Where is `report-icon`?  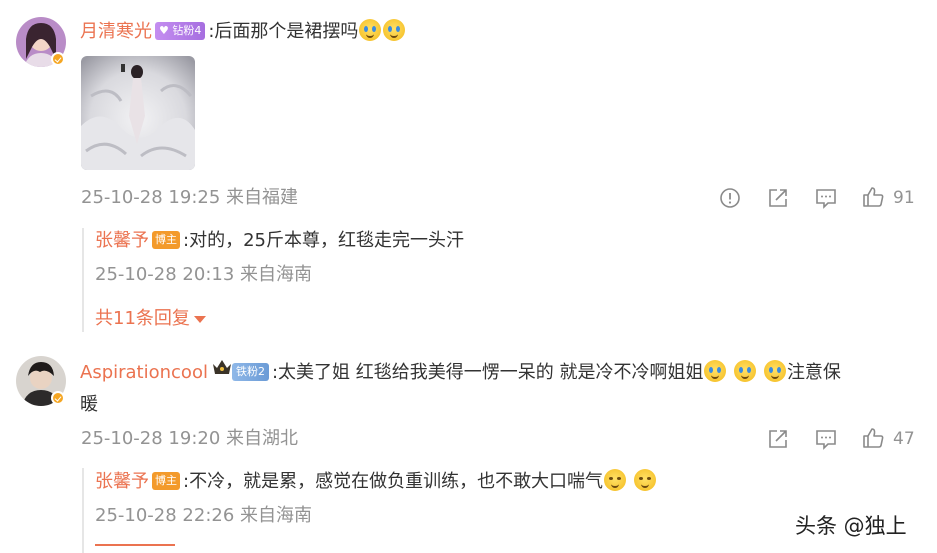
report-icon is located at coordinates (730, 198).